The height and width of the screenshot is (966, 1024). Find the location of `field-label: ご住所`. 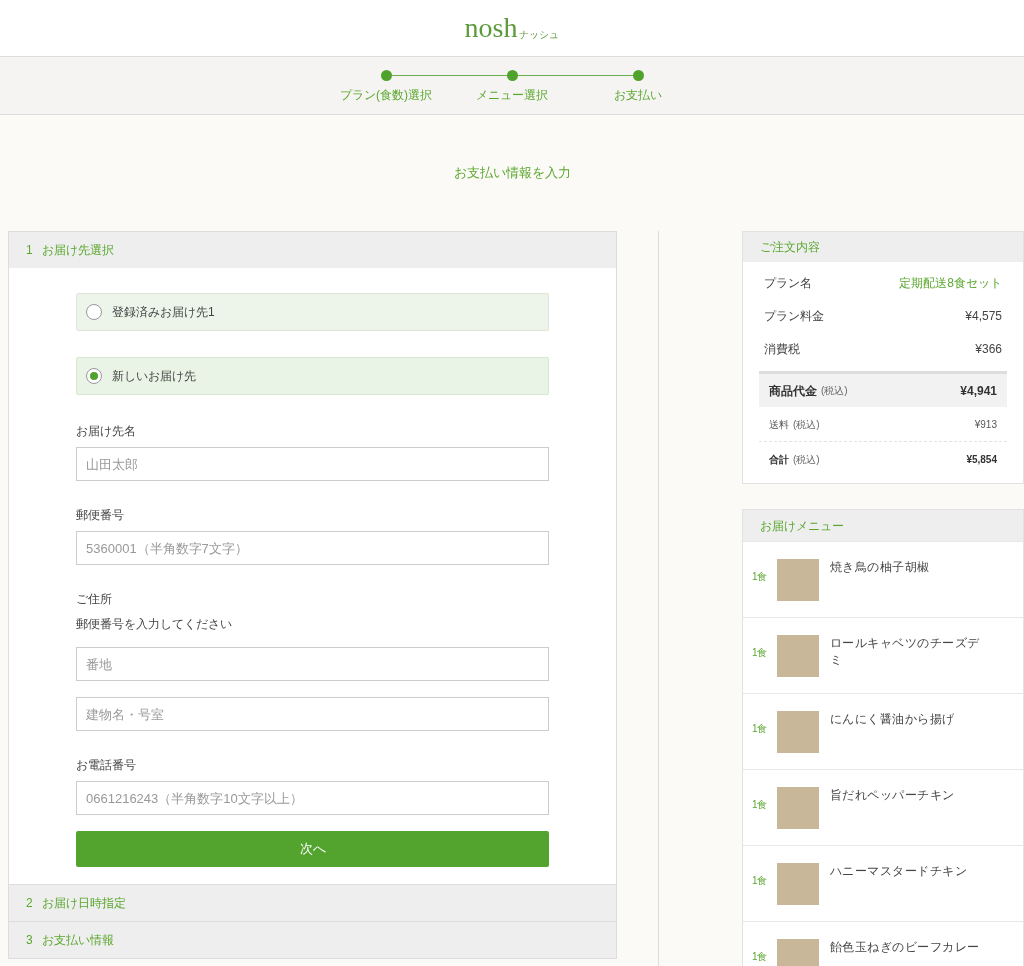

field-label: ご住所 is located at coordinates (94, 599).